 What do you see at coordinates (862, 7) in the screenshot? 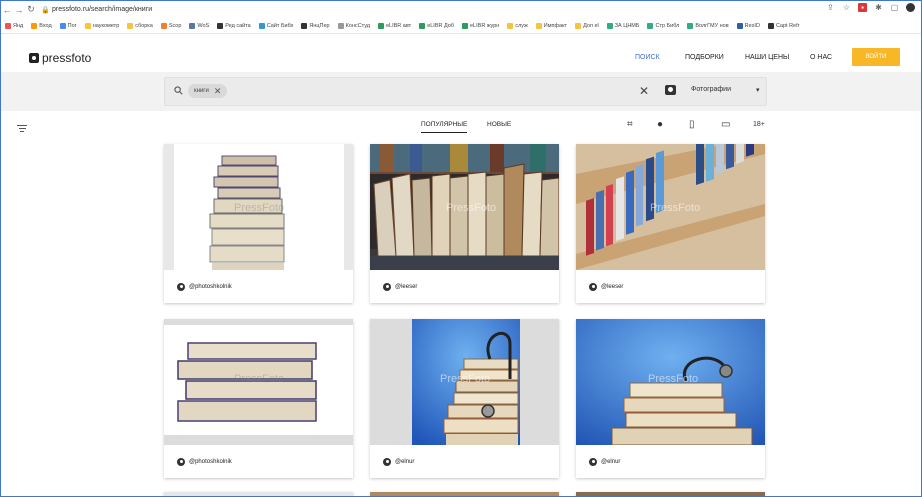
I see `extension-icon: ▪` at bounding box center [862, 7].